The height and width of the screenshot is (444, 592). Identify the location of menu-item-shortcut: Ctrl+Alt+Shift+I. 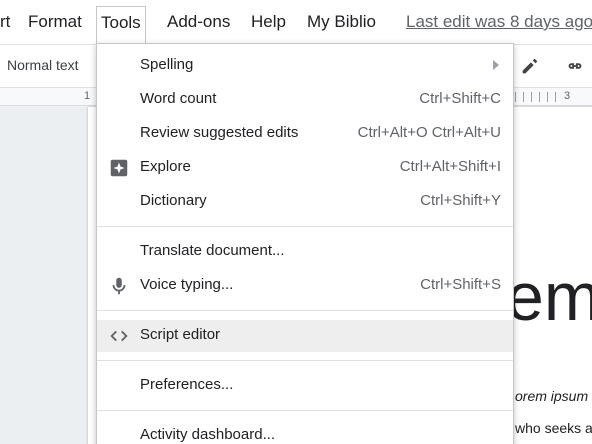
(450, 166).